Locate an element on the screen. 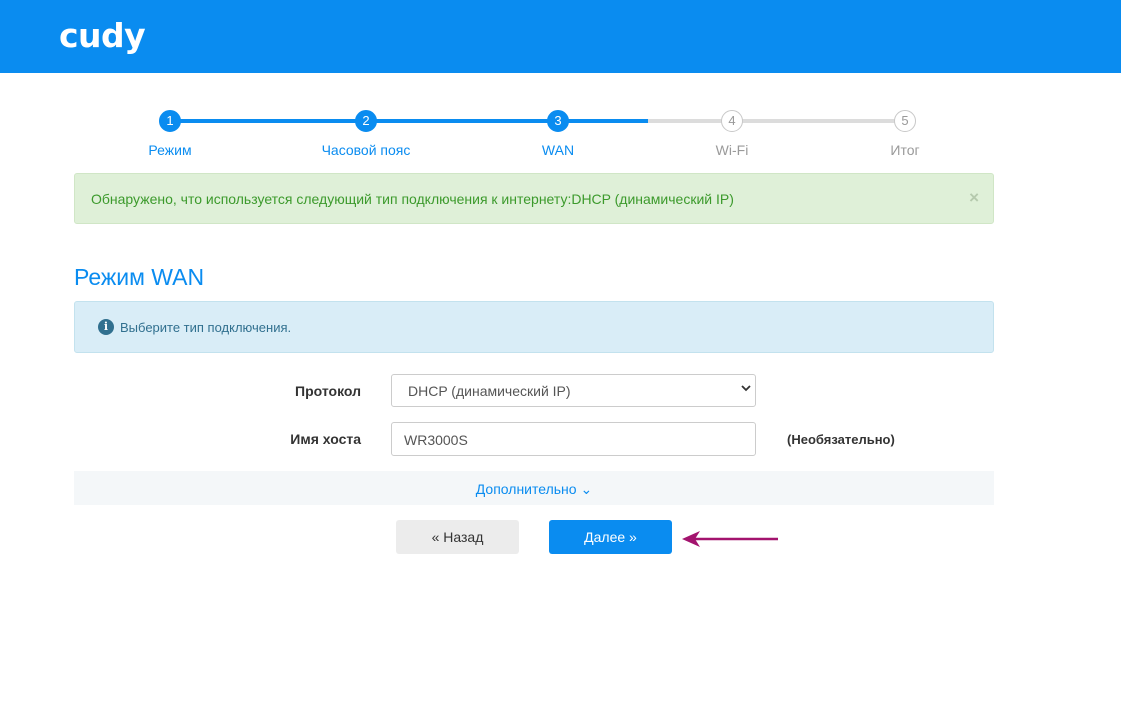 The image size is (1121, 704). step-number: 2 is located at coordinates (366, 121).